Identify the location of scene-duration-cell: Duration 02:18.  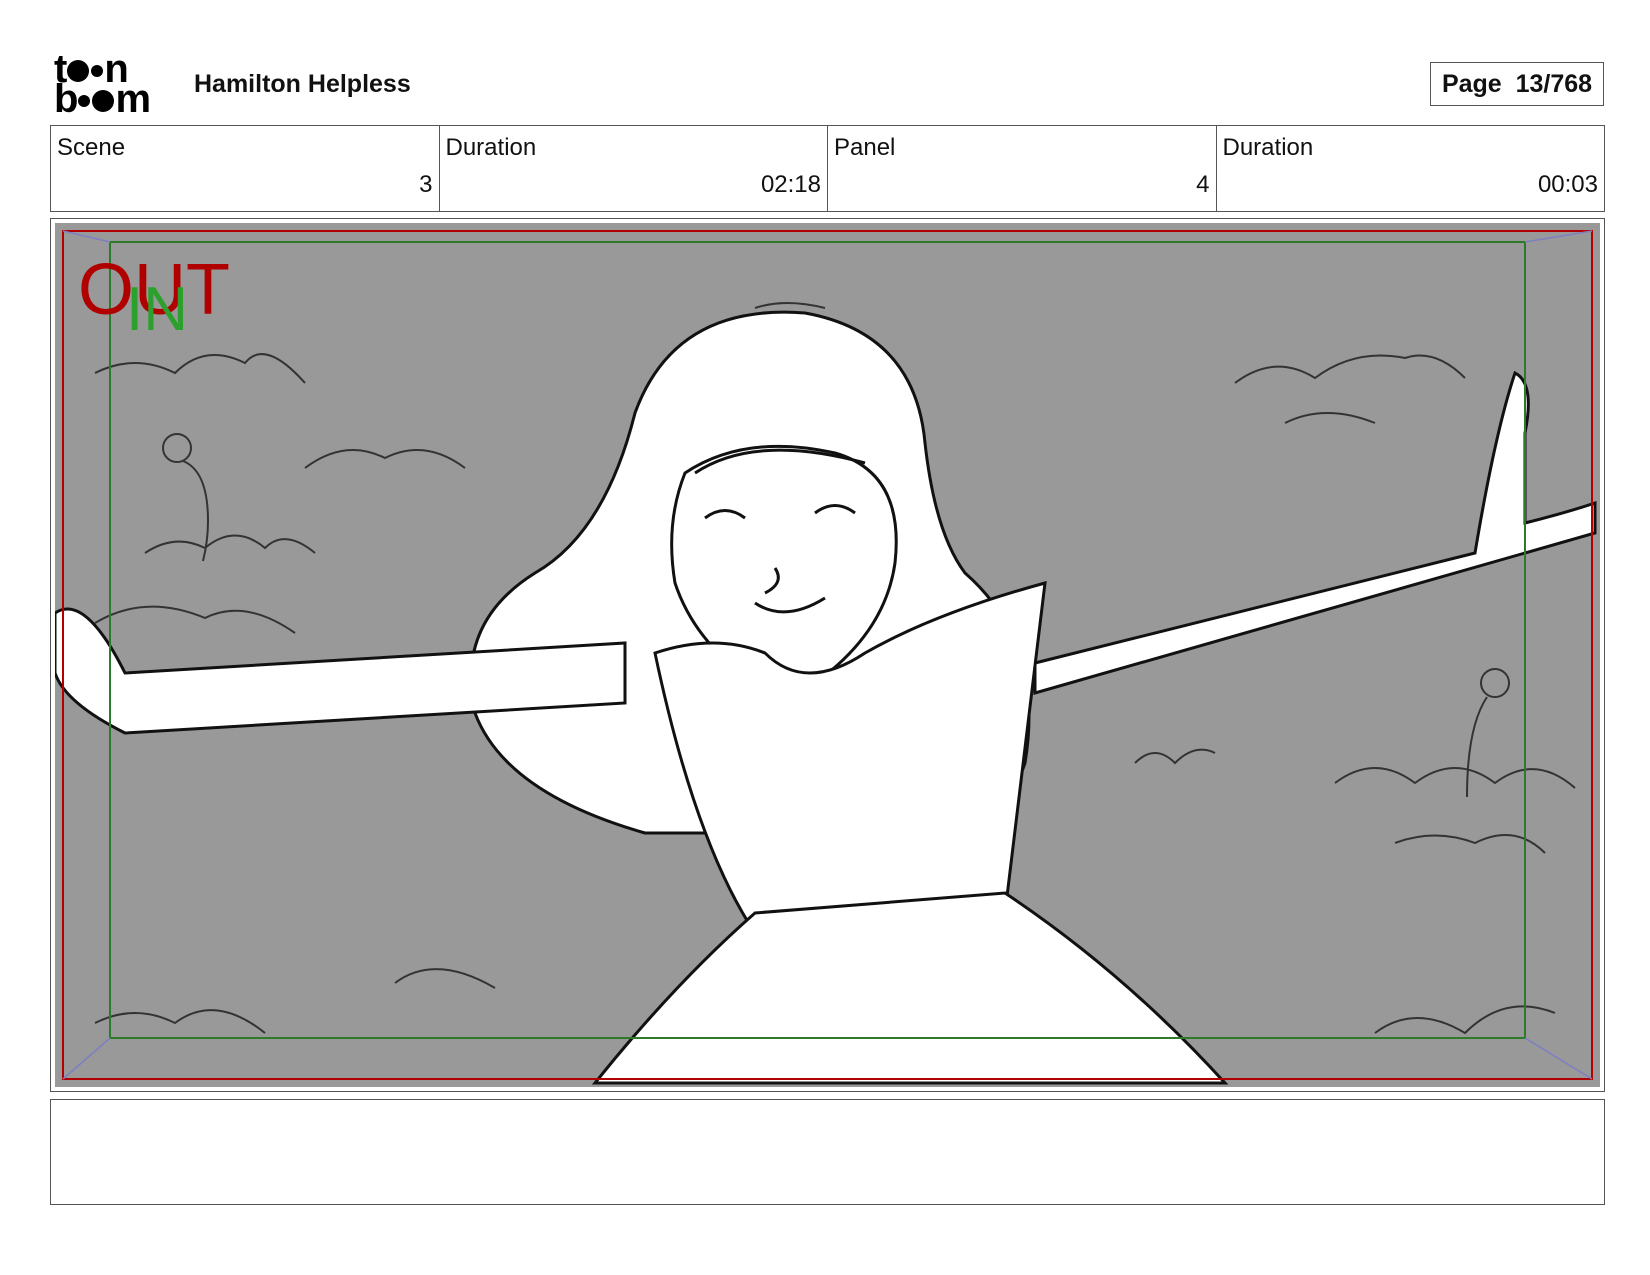
(633, 168).